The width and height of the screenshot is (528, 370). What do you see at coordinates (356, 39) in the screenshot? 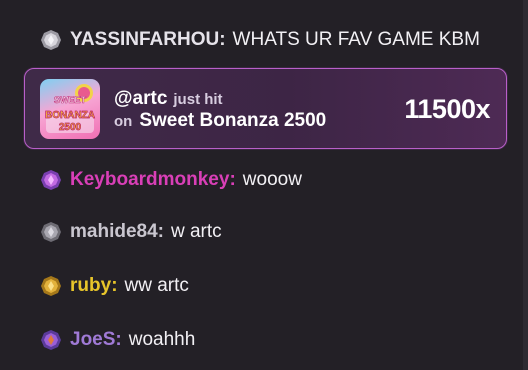
I see `message-text: WHATS UR FAV GAME KBM` at bounding box center [356, 39].